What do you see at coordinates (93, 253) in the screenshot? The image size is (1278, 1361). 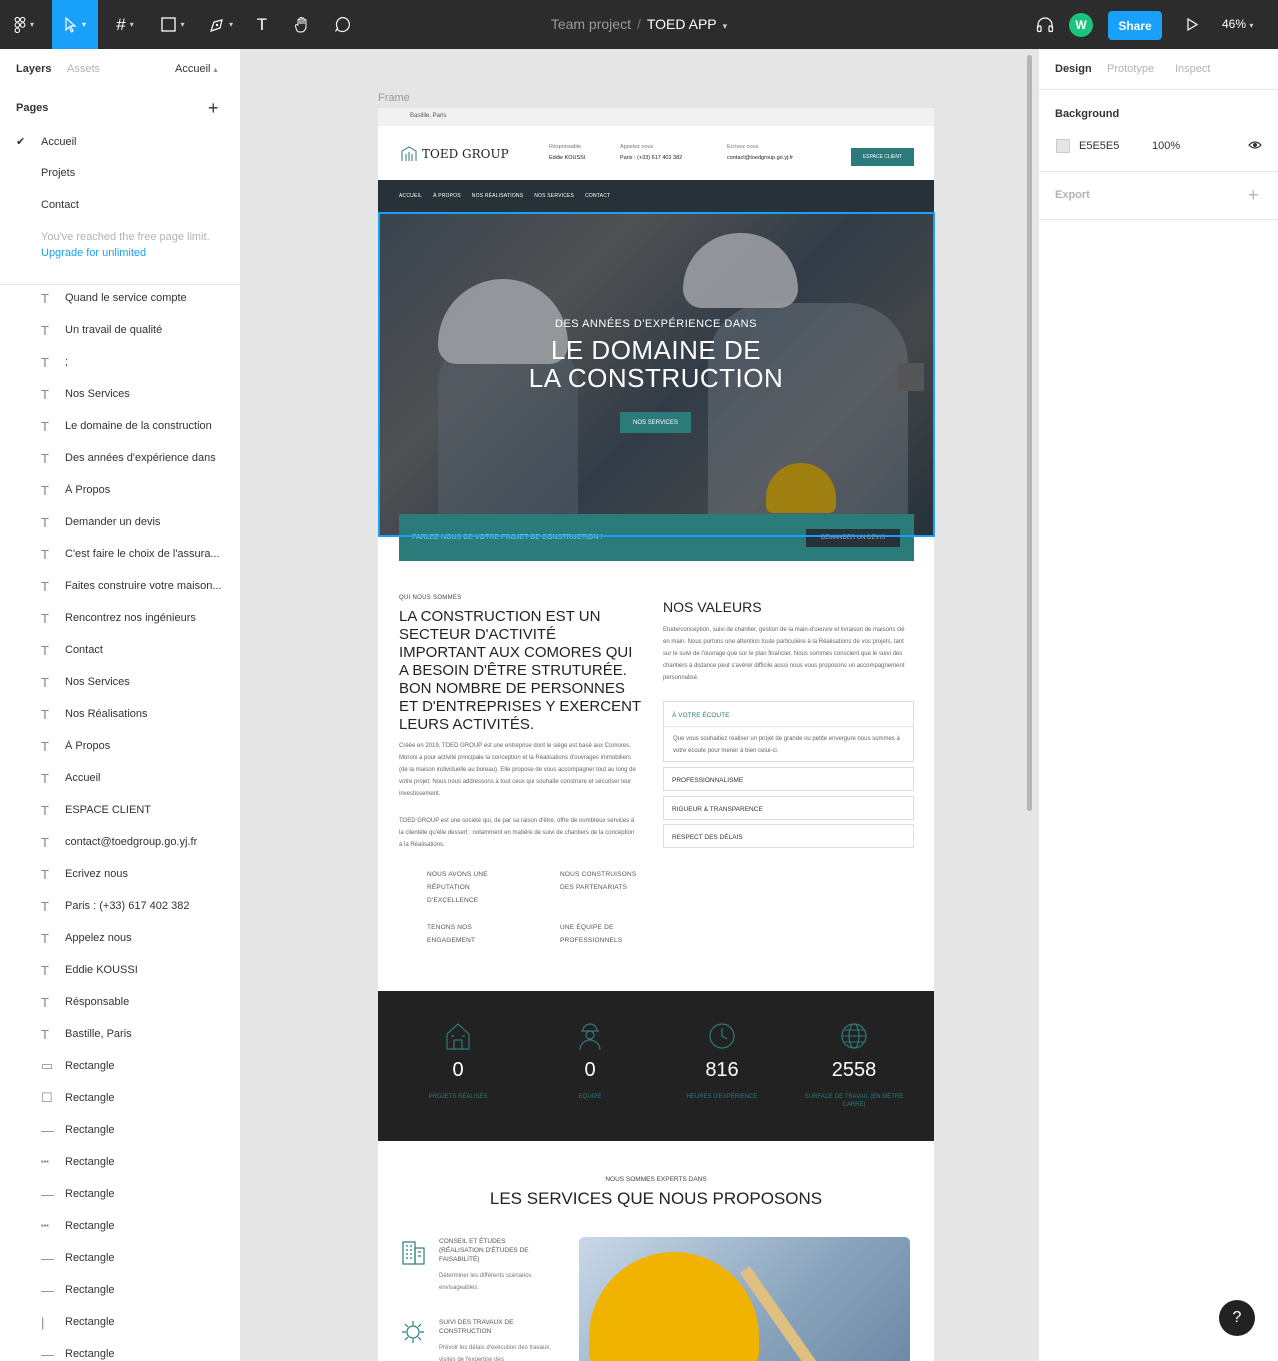 I see `upgrade-link: Upgrade for unlimited` at bounding box center [93, 253].